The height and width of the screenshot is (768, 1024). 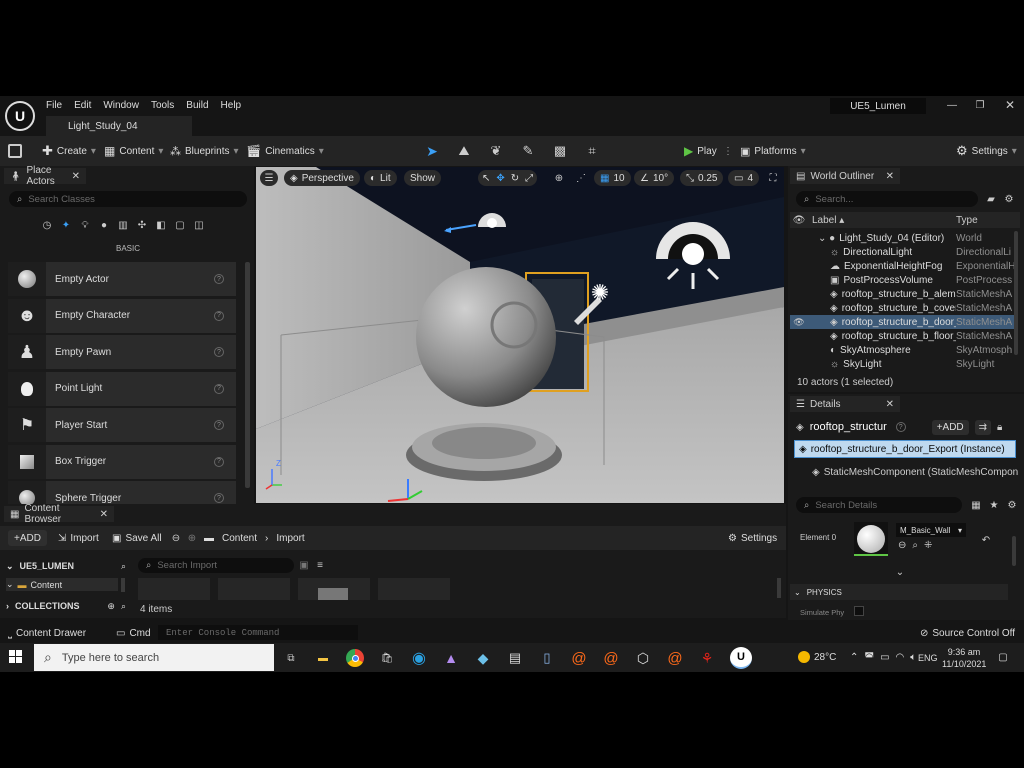 What do you see at coordinates (741, 658) in the screenshot?
I see `unreal-engine-icon: U` at bounding box center [741, 658].